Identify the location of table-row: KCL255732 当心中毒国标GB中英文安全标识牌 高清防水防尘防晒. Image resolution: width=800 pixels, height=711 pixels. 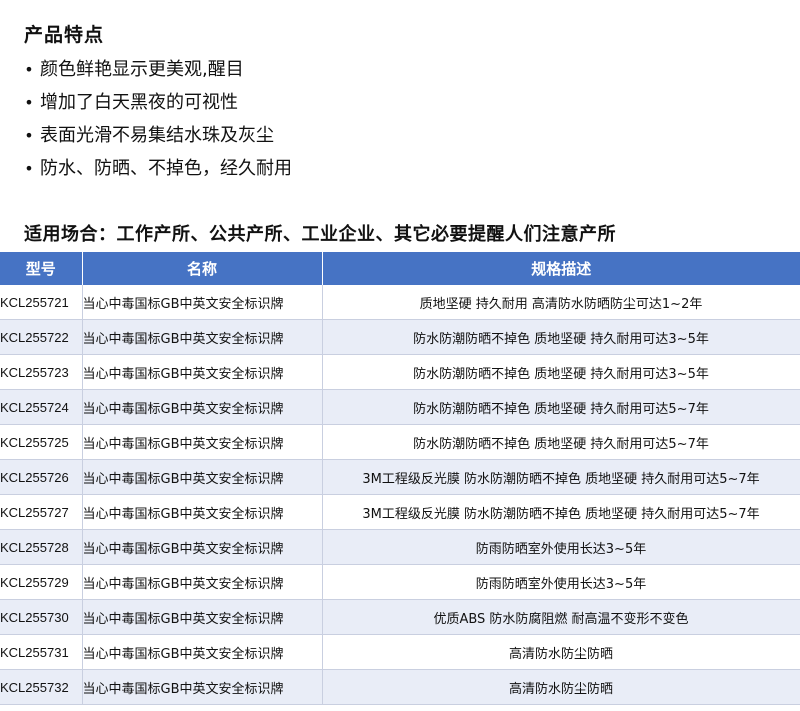
(400, 687).